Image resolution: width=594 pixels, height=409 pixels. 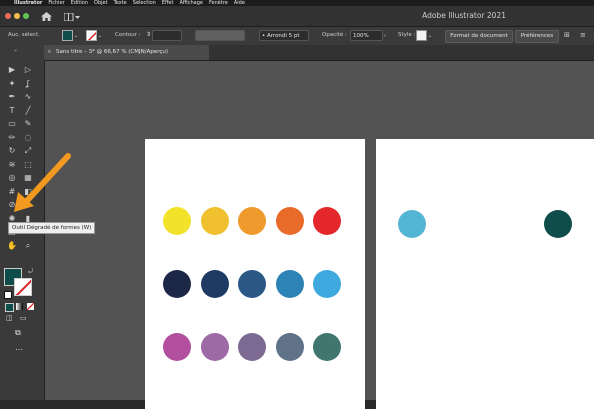 I want to click on stroke-label: Contour :, so click(x=128, y=35).